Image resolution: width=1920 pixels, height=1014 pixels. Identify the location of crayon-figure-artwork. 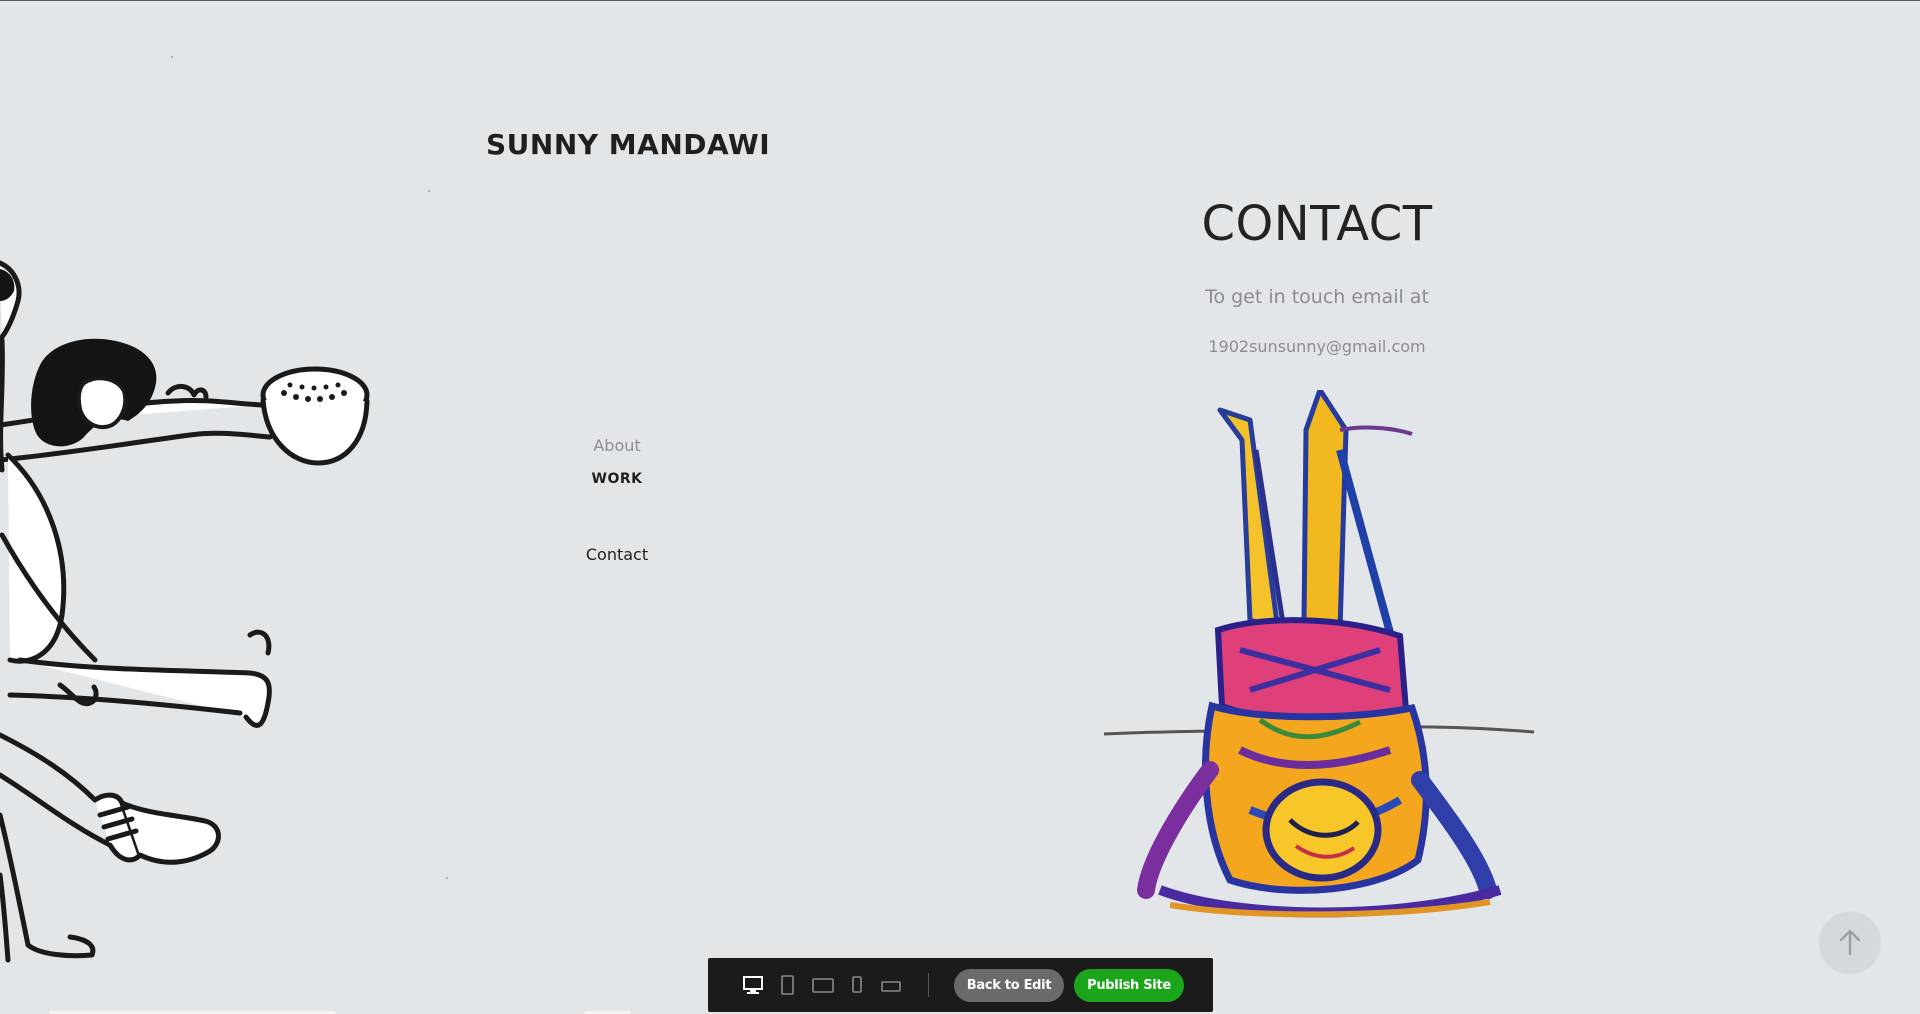
(1319, 654).